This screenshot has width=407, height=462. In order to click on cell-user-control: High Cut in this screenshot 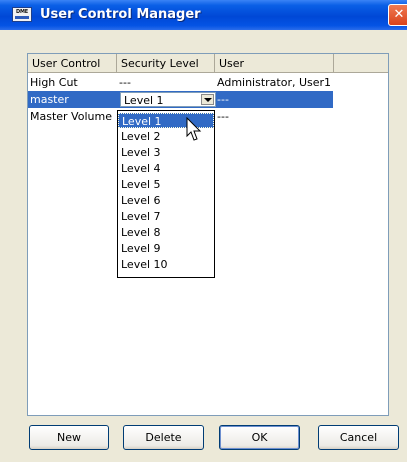, I will do `click(54, 82)`.